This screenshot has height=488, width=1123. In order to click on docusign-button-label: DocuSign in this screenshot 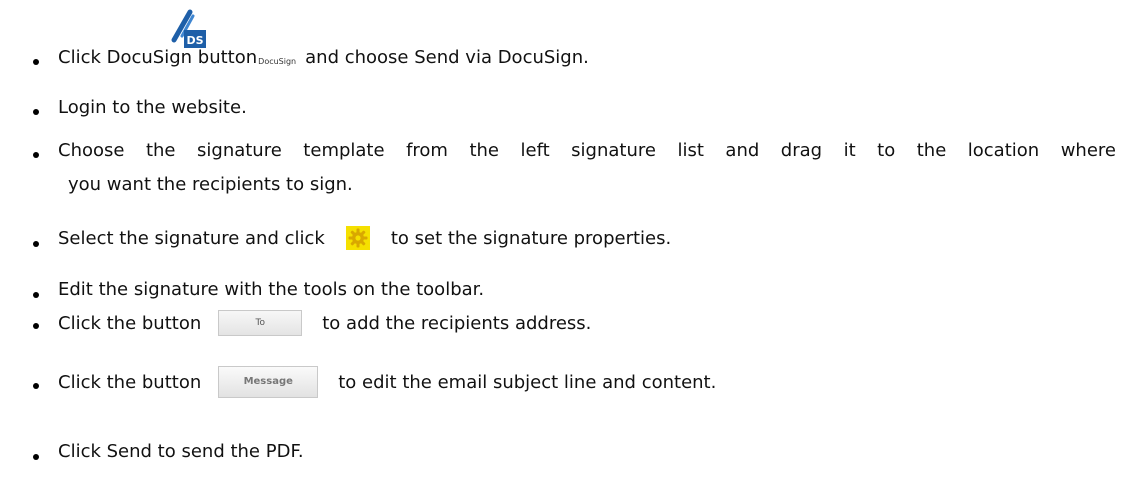, I will do `click(277, 61)`.